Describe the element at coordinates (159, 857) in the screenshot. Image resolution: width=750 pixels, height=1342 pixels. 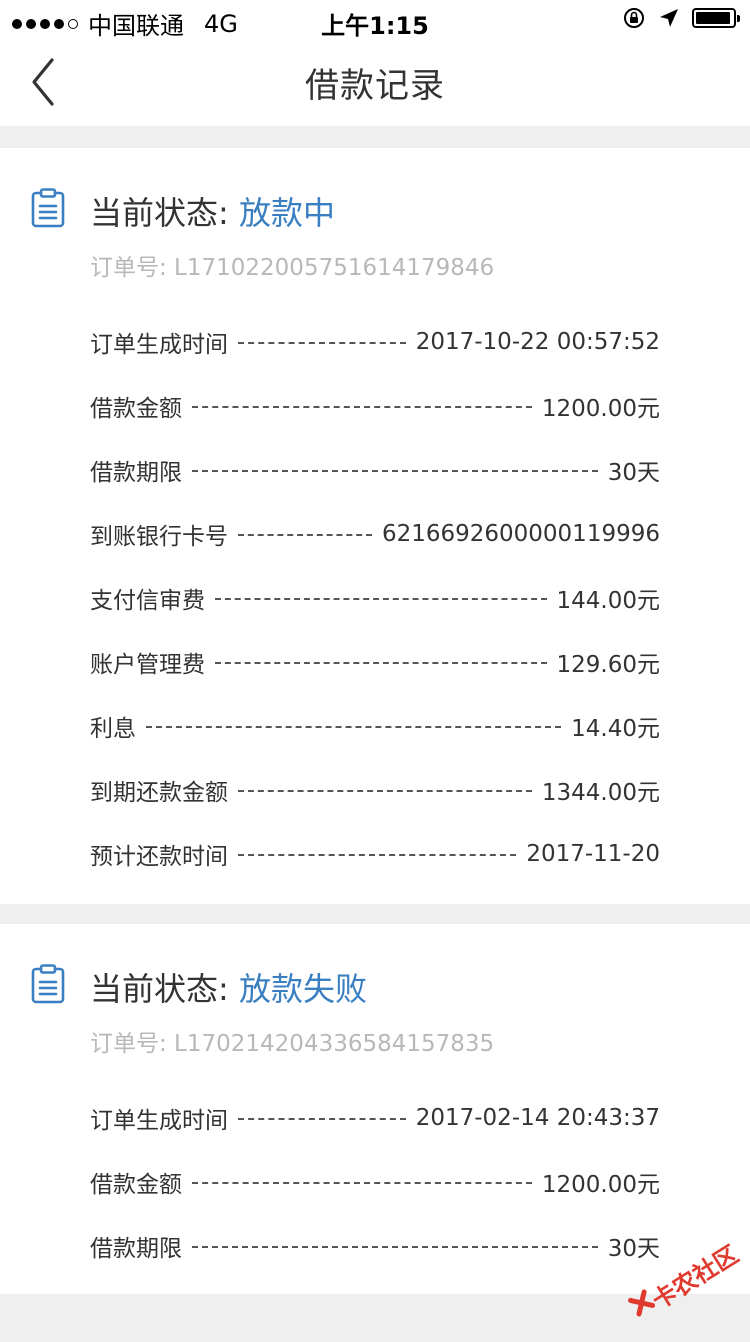
I see `detail-label: 预计还款时间` at that location.